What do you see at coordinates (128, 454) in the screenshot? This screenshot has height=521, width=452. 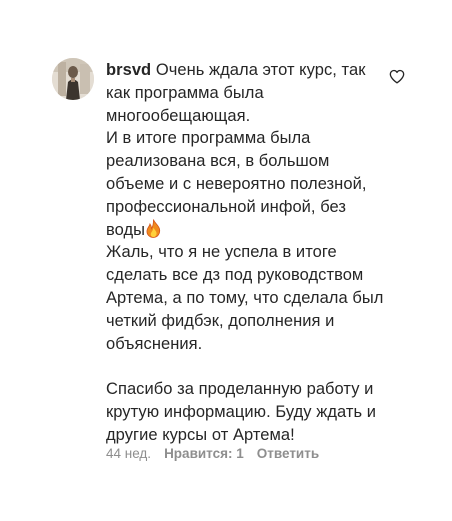 I see `timestamp: 44 нед.` at bounding box center [128, 454].